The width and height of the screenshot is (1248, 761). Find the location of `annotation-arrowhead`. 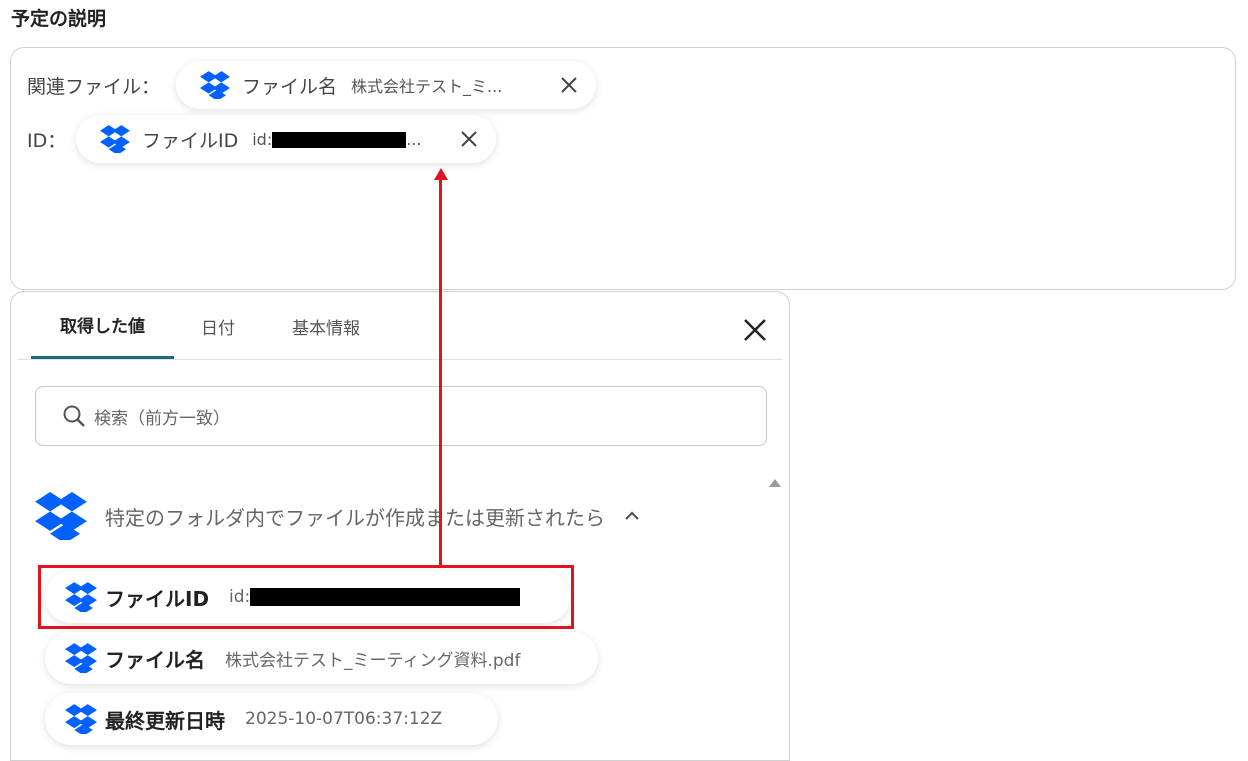

annotation-arrowhead is located at coordinates (441, 174).